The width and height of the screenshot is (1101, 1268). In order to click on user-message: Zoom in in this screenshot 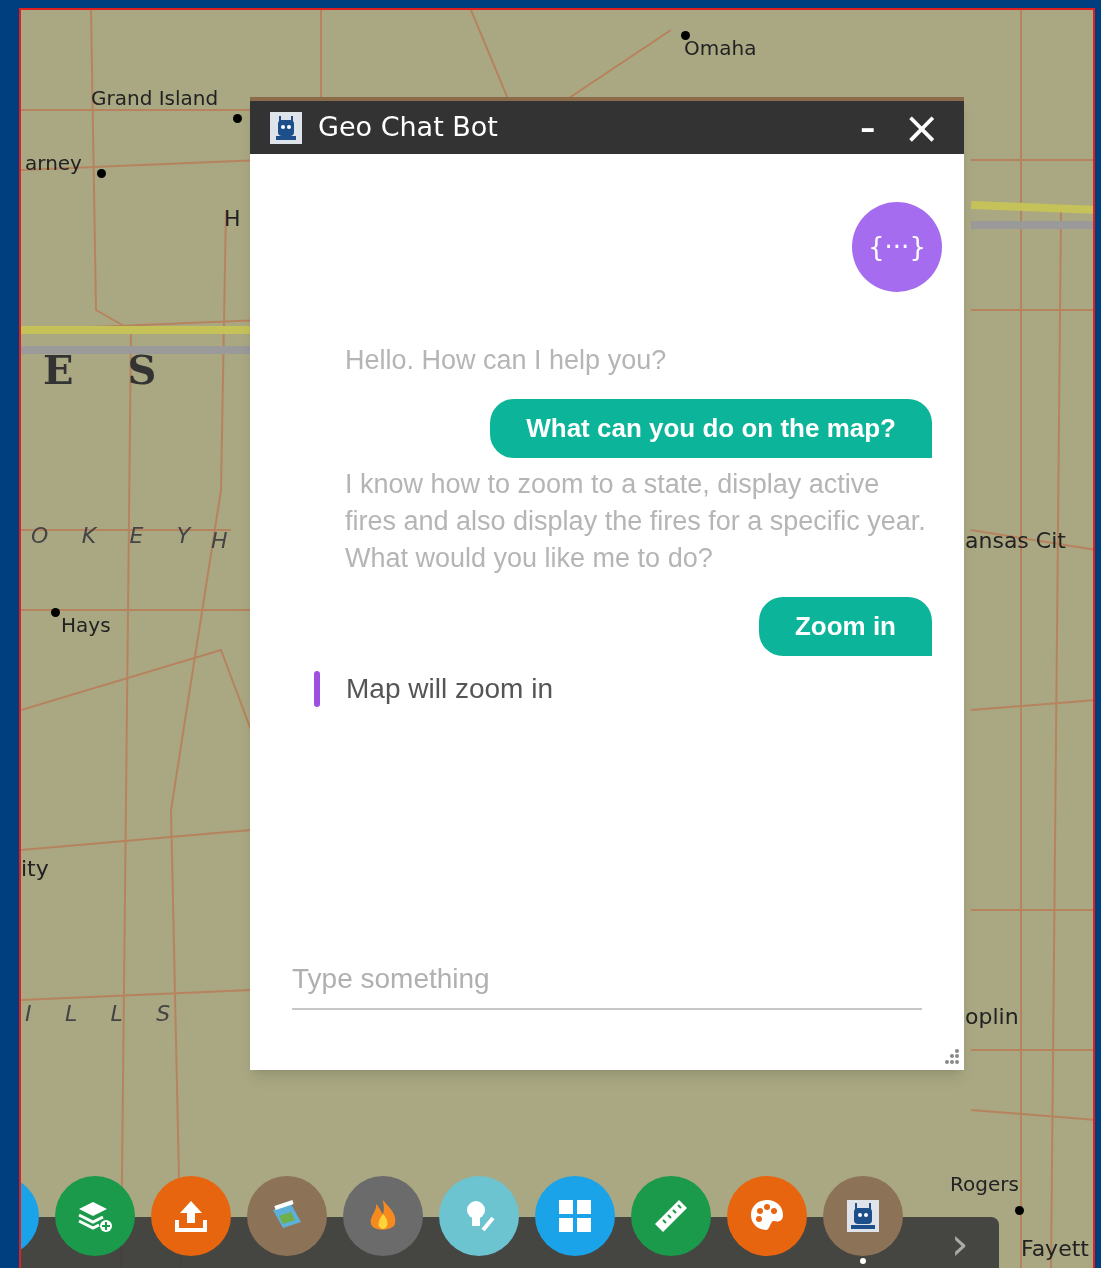, I will do `click(845, 626)`.